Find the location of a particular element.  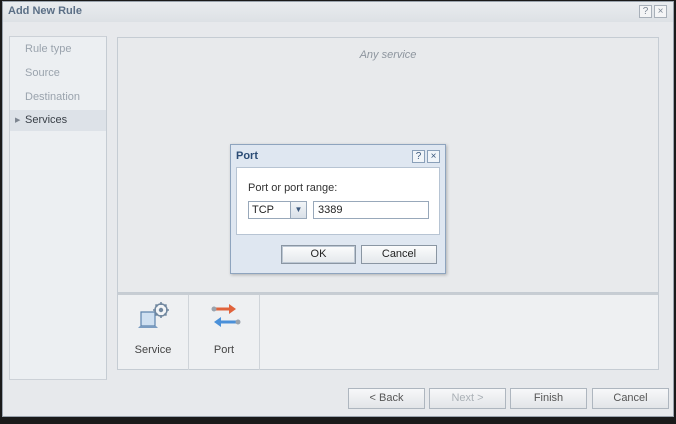

port-arrows-icon is located at coordinates (226, 315).